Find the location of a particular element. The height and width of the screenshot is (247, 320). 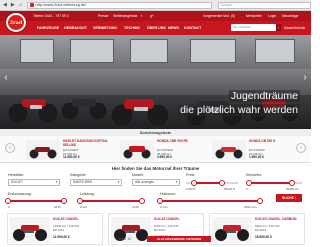

google-plus-icon: g+ is located at coordinates (152, 16).